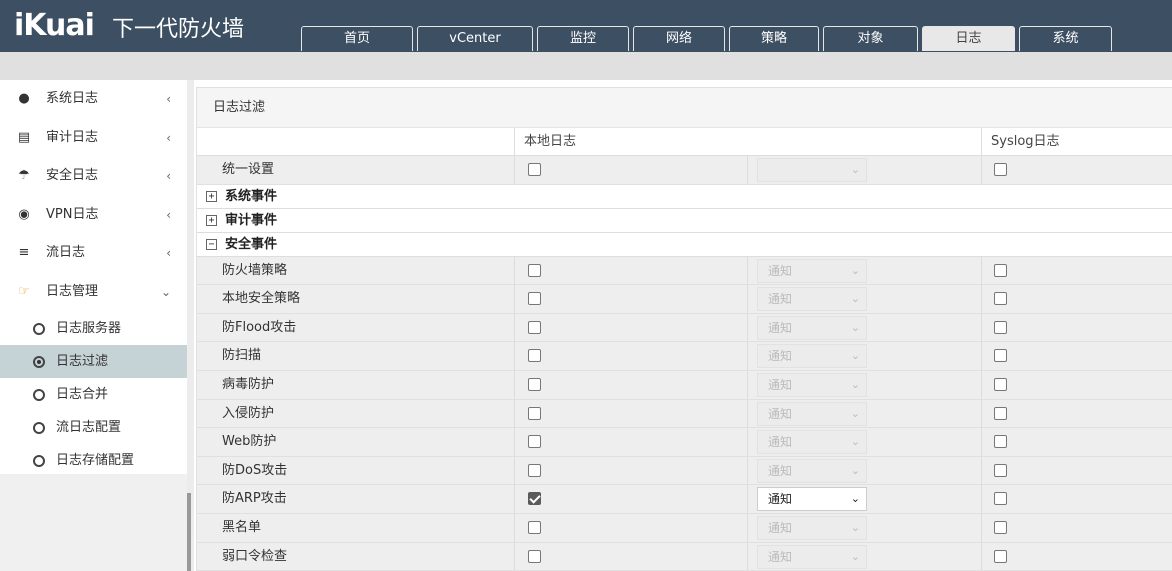 This screenshot has height=571, width=1172. Describe the element at coordinates (1000, 169) in the screenshot. I see `unified-syslog-checkbox` at that location.